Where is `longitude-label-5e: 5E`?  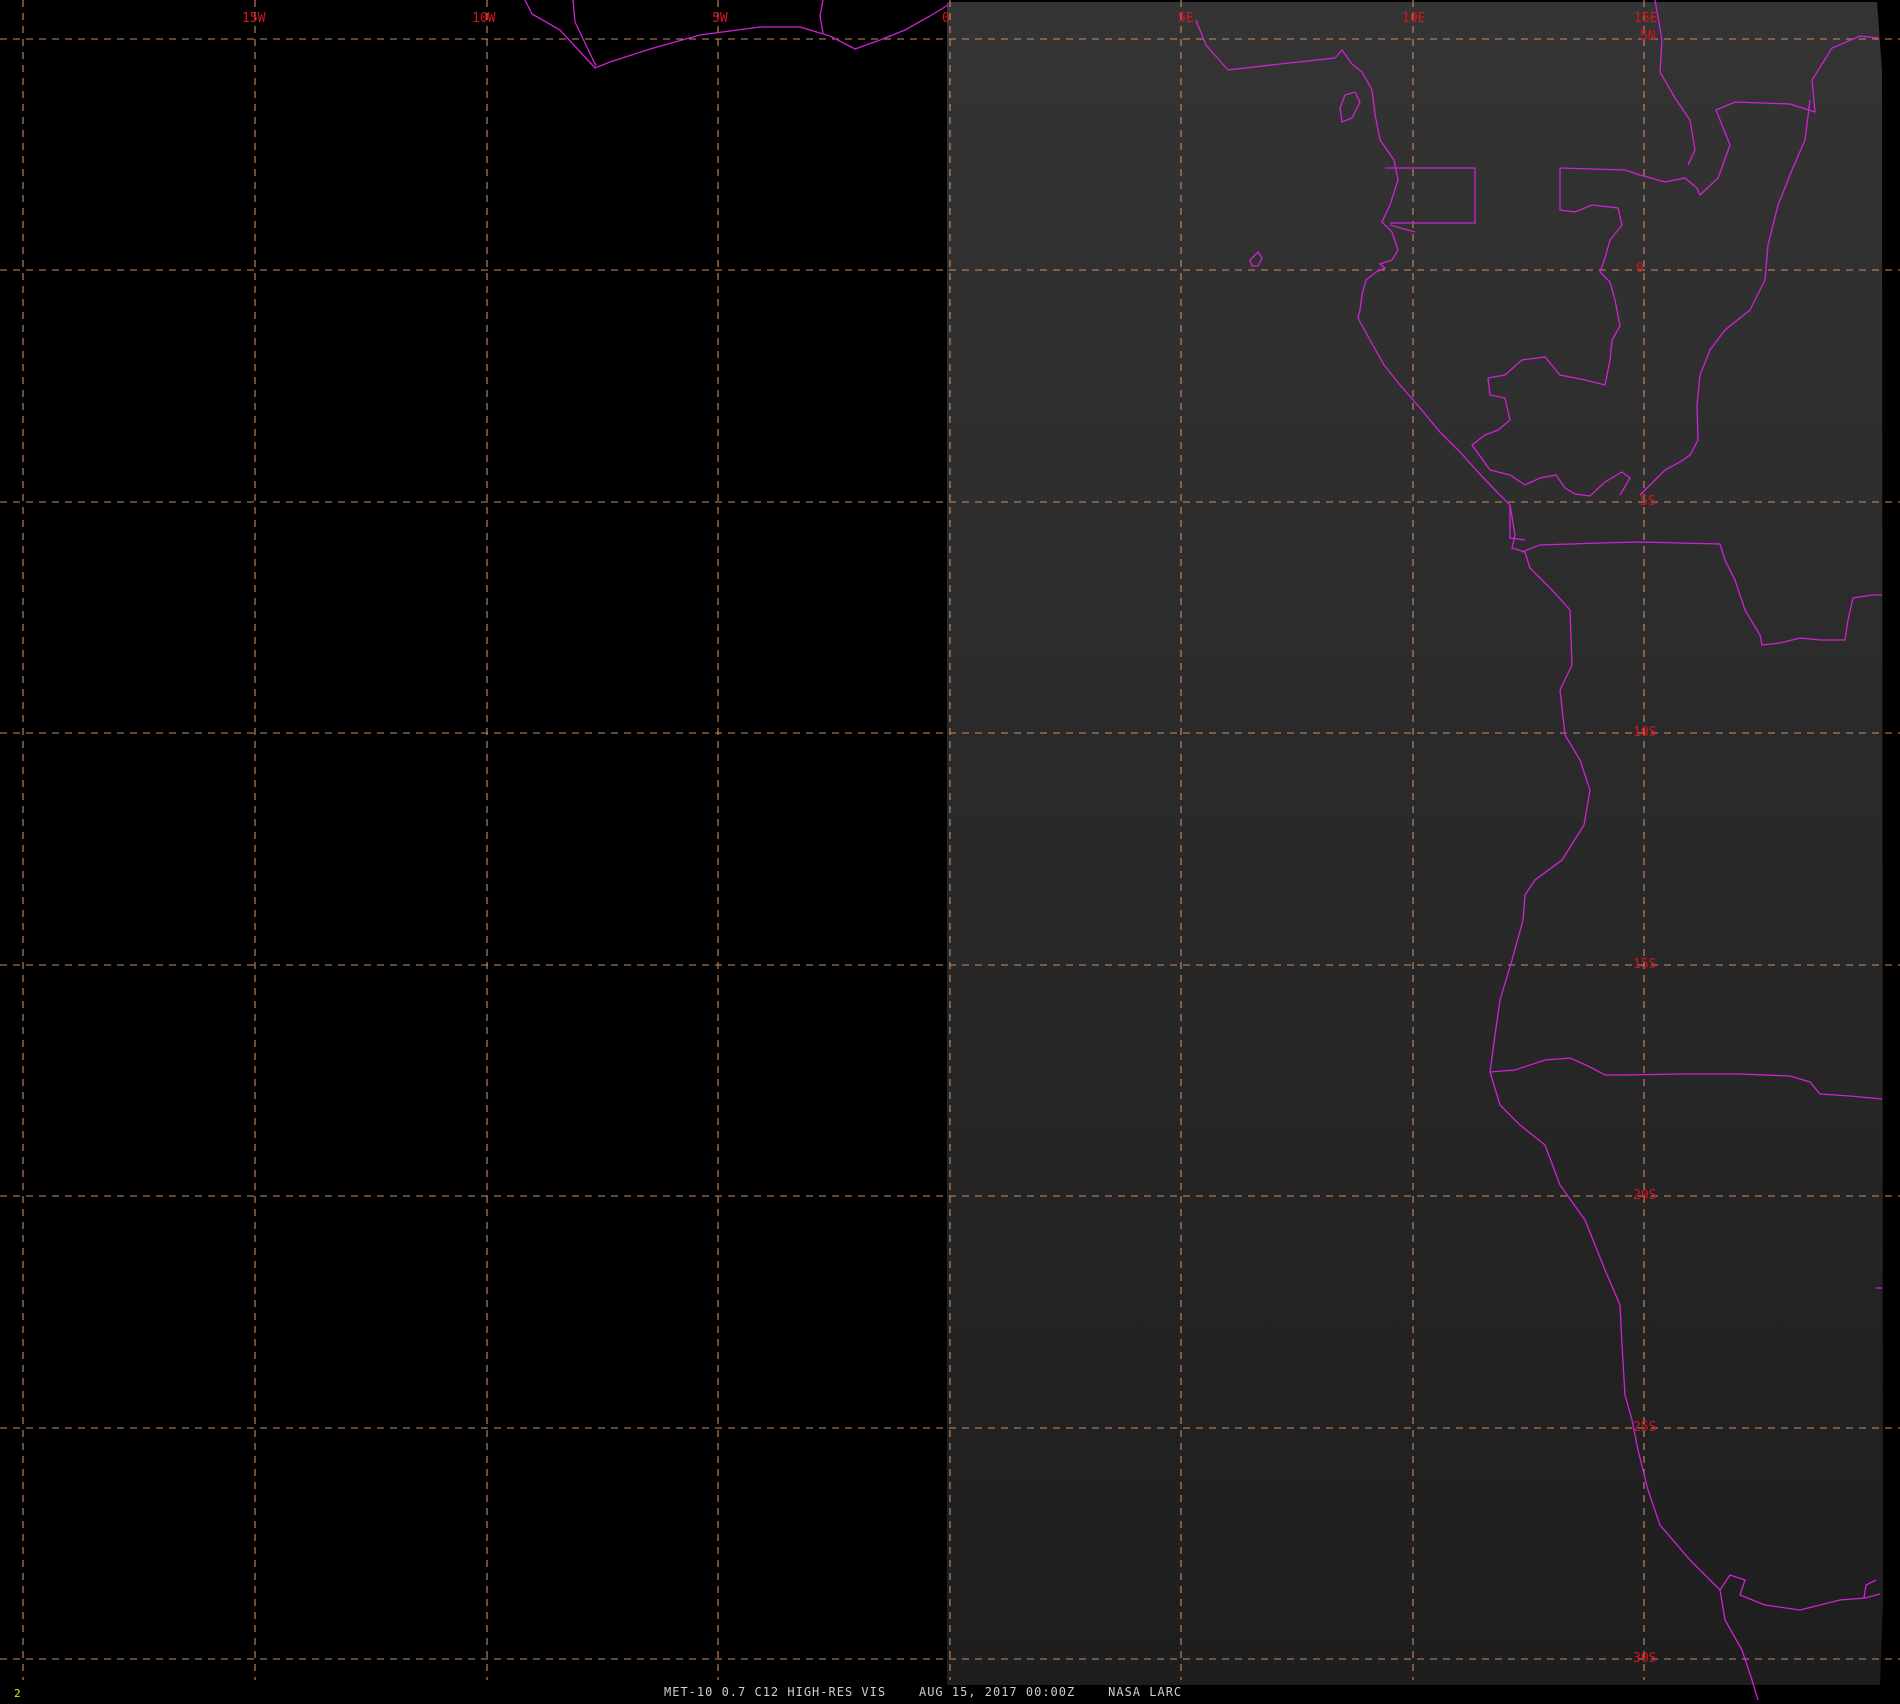 longitude-label-5e: 5E is located at coordinates (1186, 18).